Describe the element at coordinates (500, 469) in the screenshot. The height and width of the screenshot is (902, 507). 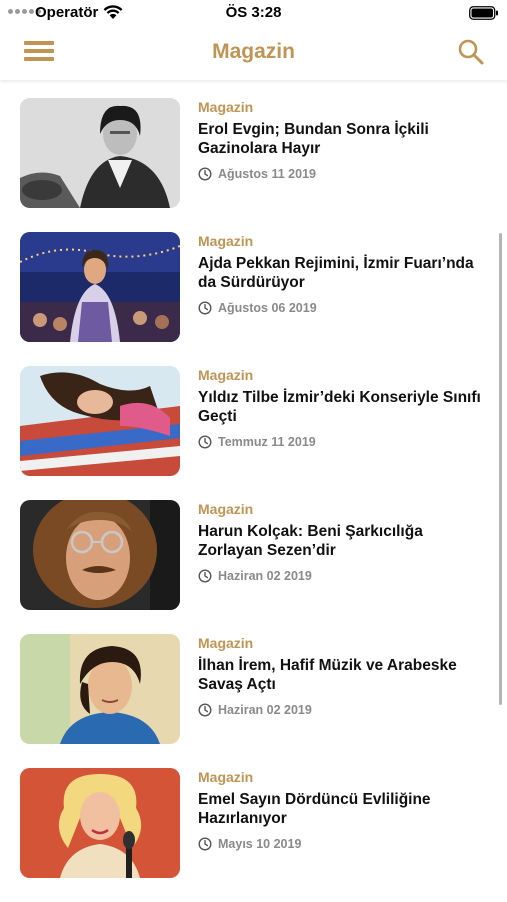
I see `vertical-scrollbar` at that location.